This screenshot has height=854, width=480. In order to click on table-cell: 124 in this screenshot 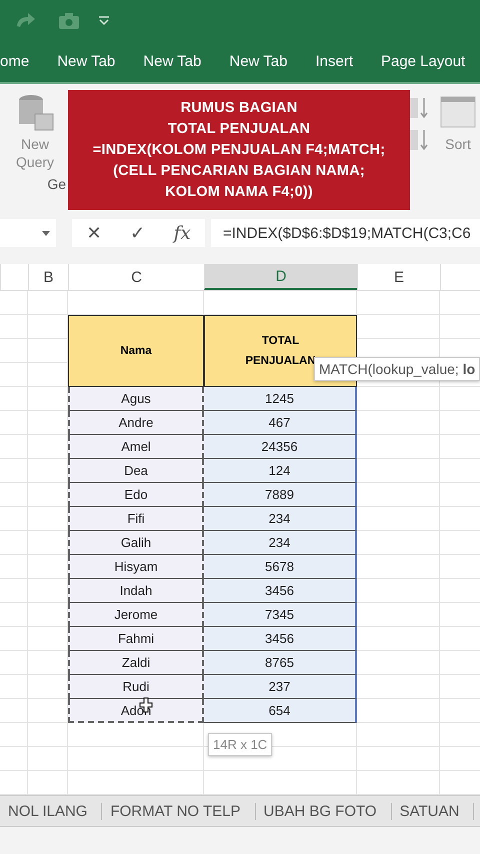, I will do `click(280, 471)`.